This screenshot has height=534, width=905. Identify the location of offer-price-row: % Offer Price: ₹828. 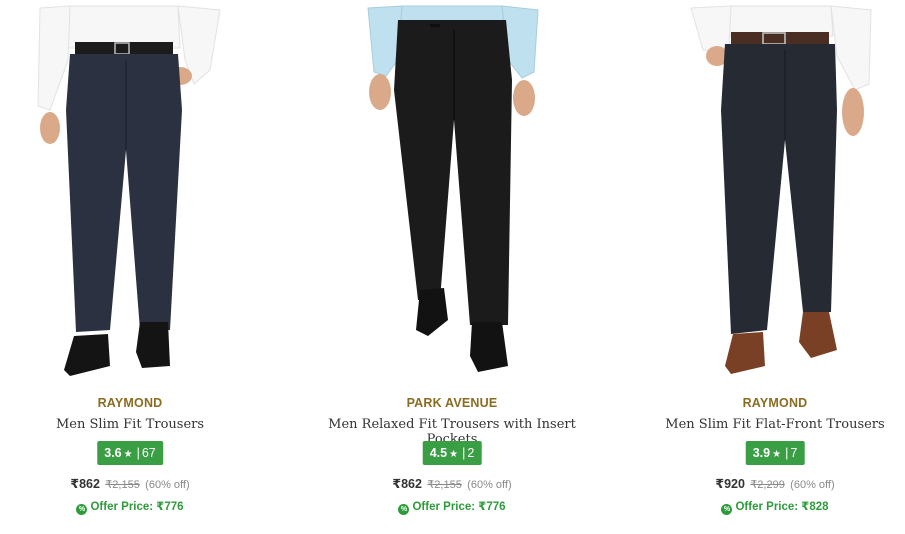
(765, 507).